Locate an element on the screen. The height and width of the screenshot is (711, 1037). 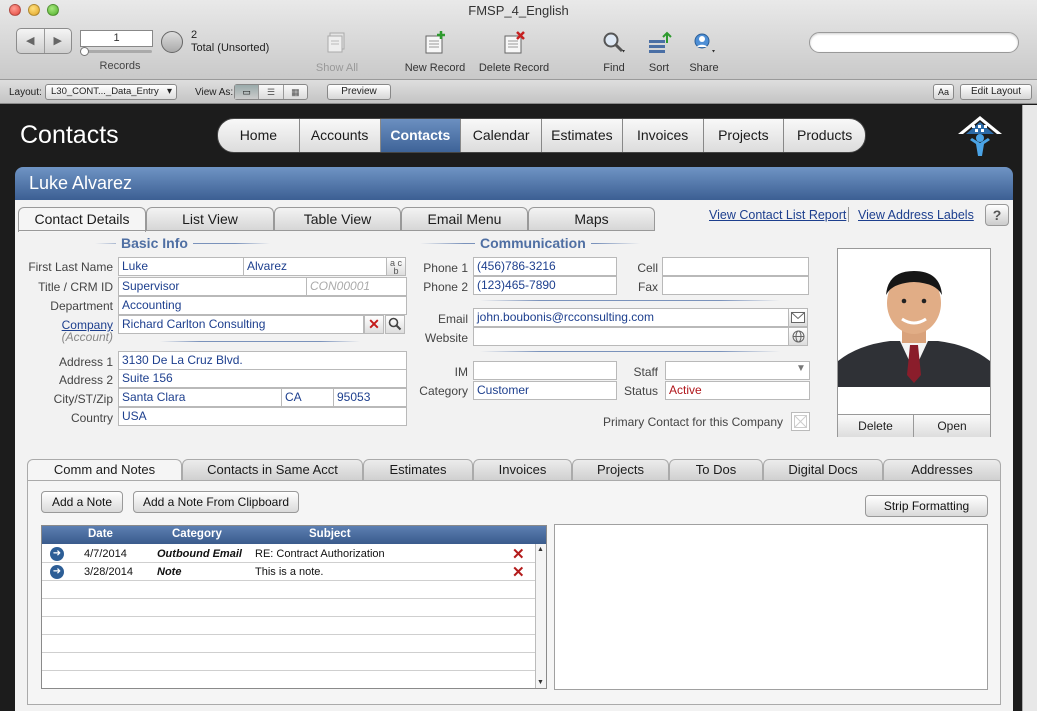
search-input is located at coordinates (914, 42).